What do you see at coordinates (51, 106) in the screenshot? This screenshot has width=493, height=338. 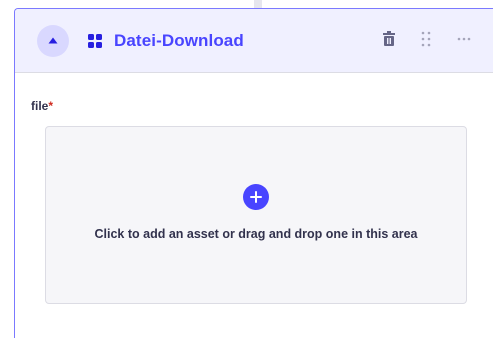 I see `required-marker: *` at bounding box center [51, 106].